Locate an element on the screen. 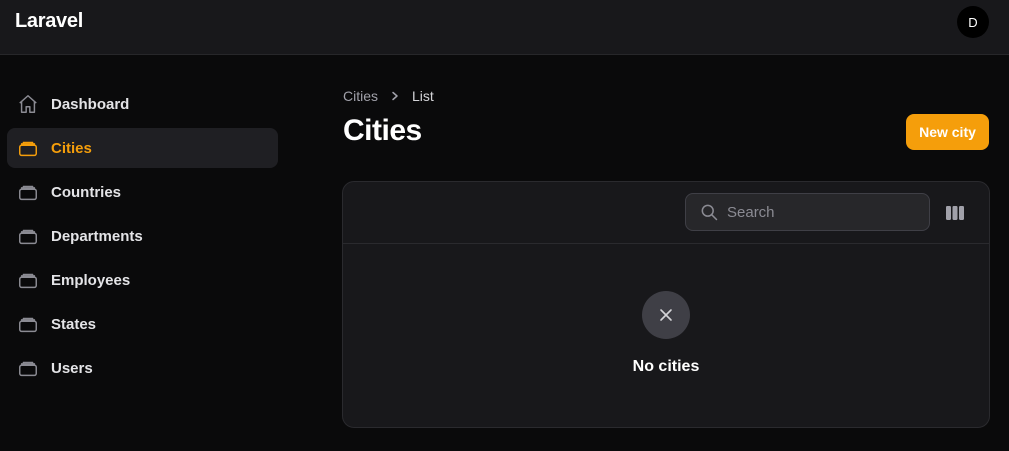 Image resolution: width=1009 pixels, height=451 pixels. column-toggle-icon is located at coordinates (955, 213).